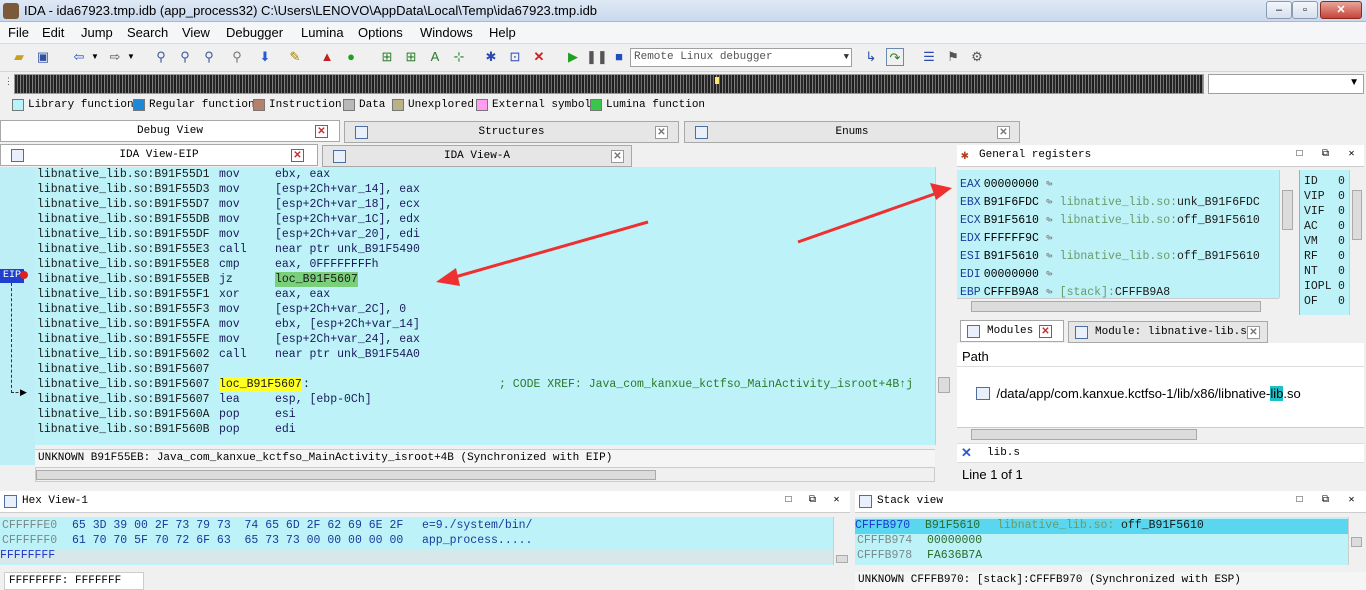 The image size is (1366, 590). I want to click on code-operand: ebx, [esp+2Ch+var_14], so click(347, 324).